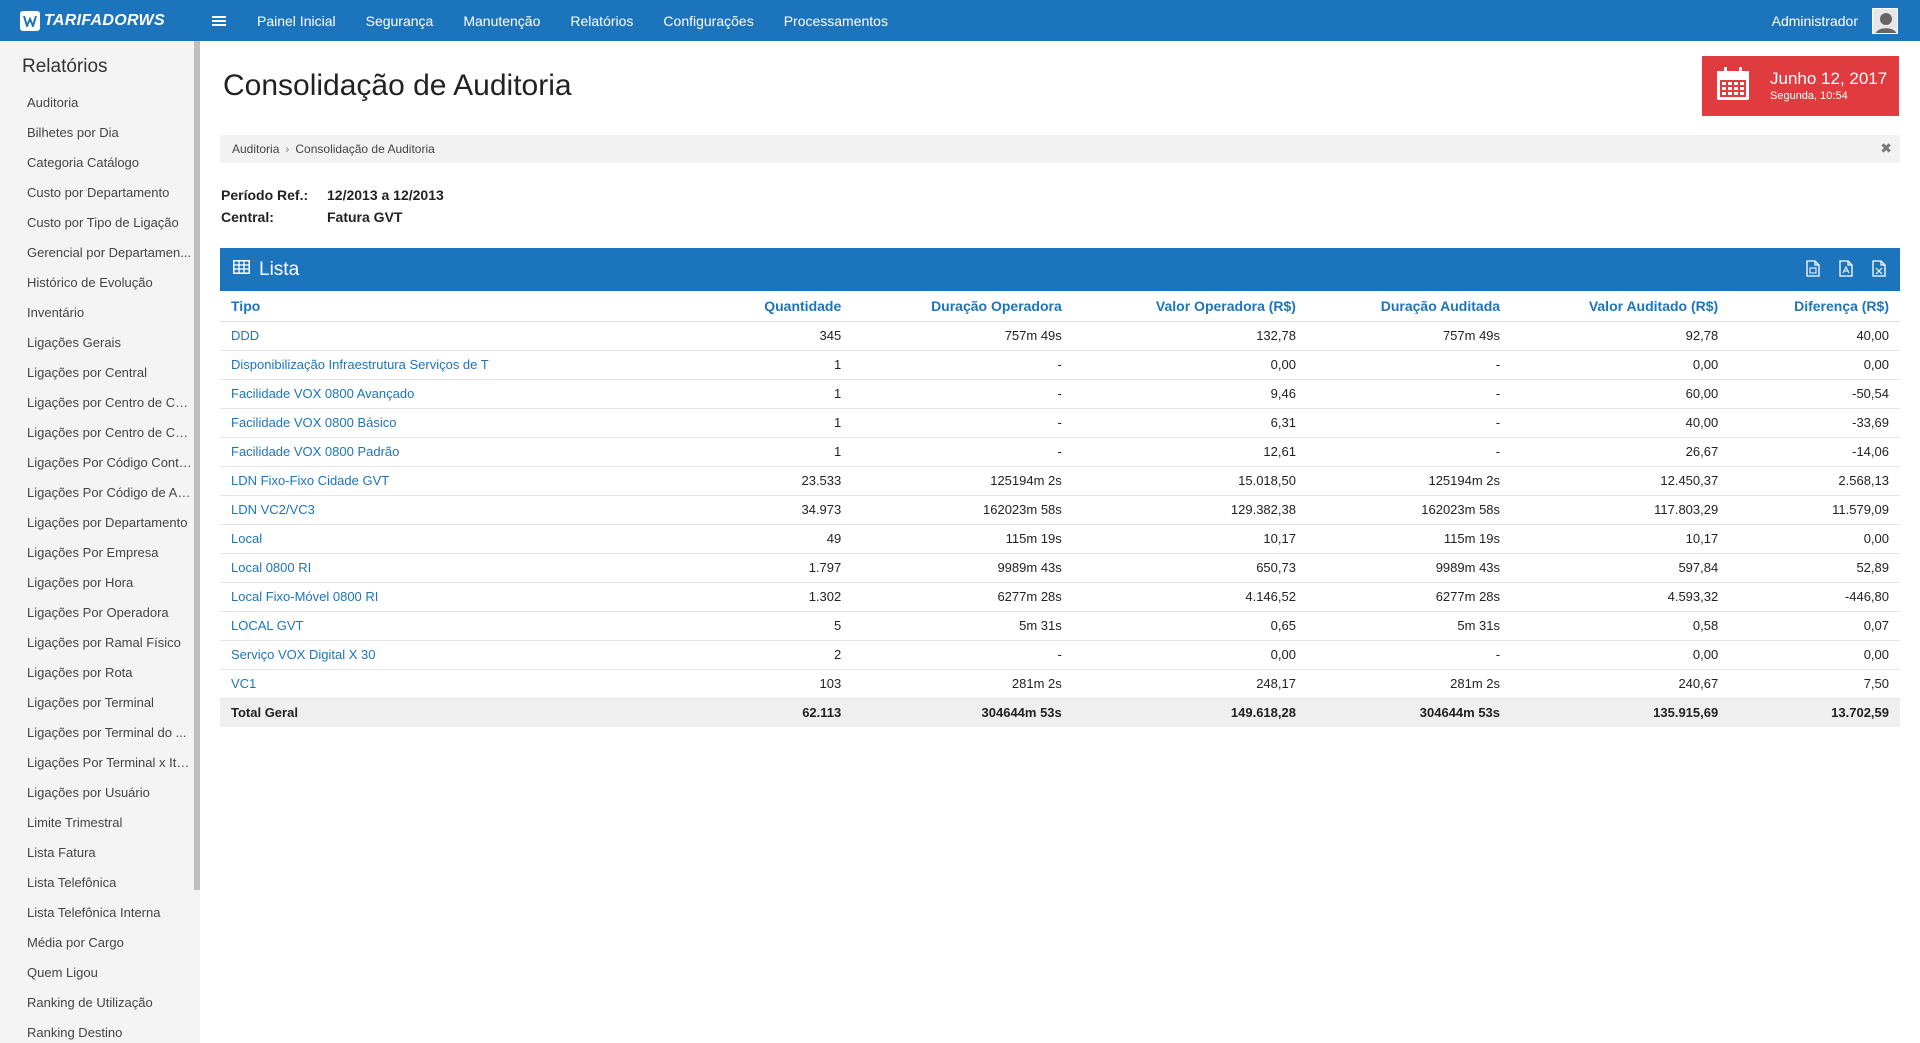 The height and width of the screenshot is (1043, 1920). What do you see at coordinates (742, 597) in the screenshot?
I see `cell-quantidade: 1.302` at bounding box center [742, 597].